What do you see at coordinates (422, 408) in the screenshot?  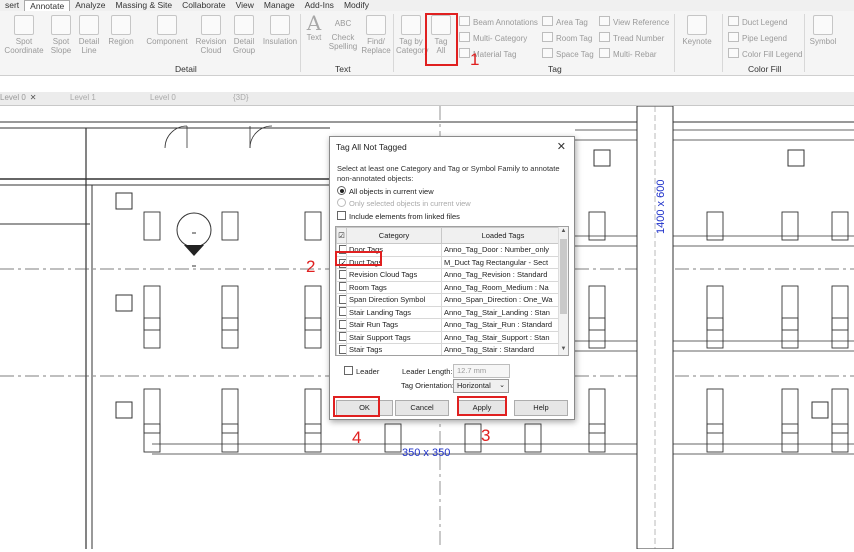 I see `cancel-button: Cancel` at bounding box center [422, 408].